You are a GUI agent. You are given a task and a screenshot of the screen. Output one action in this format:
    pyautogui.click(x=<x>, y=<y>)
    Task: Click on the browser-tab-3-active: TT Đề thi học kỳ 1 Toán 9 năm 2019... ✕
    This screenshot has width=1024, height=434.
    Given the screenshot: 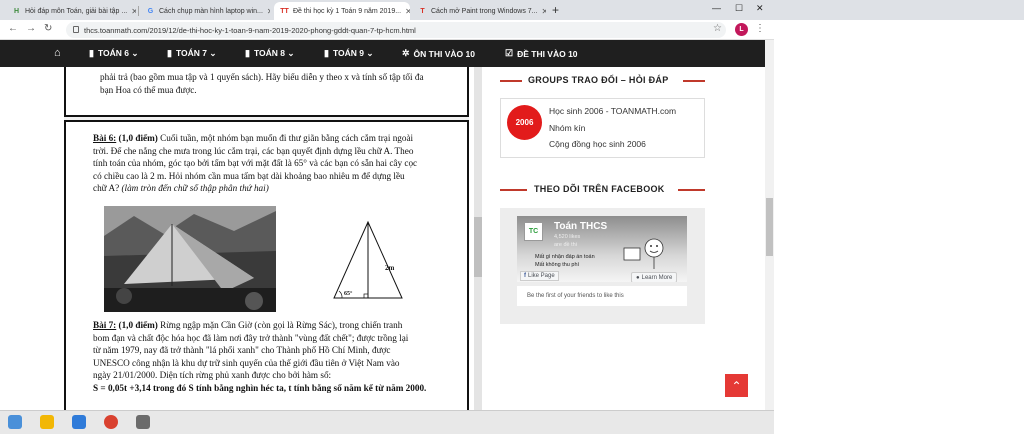 What is the action you would take?
    pyautogui.click(x=342, y=11)
    